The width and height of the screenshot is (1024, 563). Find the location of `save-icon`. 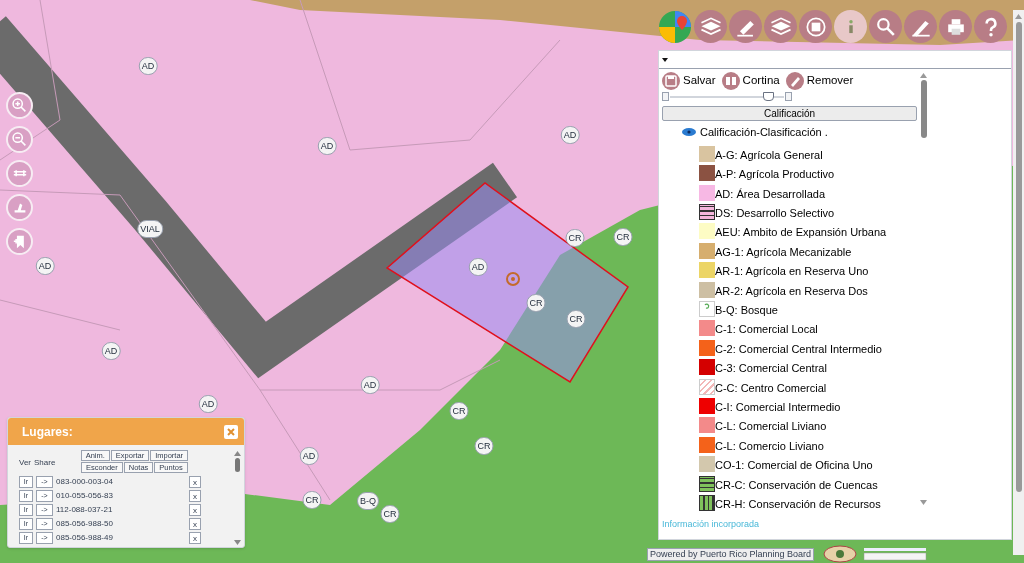

save-icon is located at coordinates (671, 81).